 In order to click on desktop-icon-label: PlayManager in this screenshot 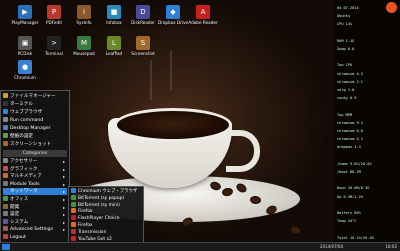, I will do `click(25, 22)`.